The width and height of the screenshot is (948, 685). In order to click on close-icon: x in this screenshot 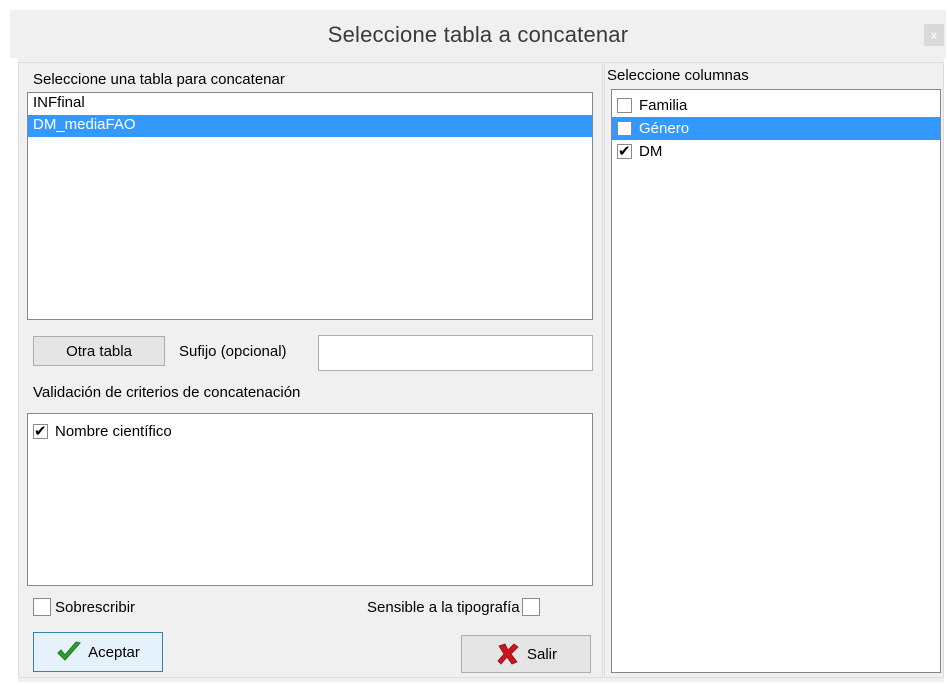, I will do `click(934, 35)`.